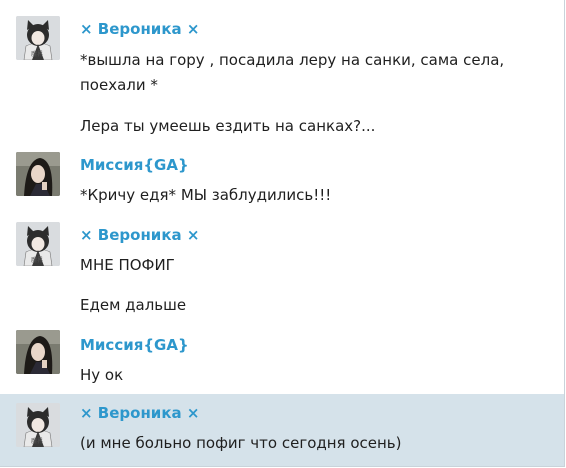 The height and width of the screenshot is (468, 566). Describe the element at coordinates (119, 85) in the screenshot. I see `message-text: поехали *` at that location.